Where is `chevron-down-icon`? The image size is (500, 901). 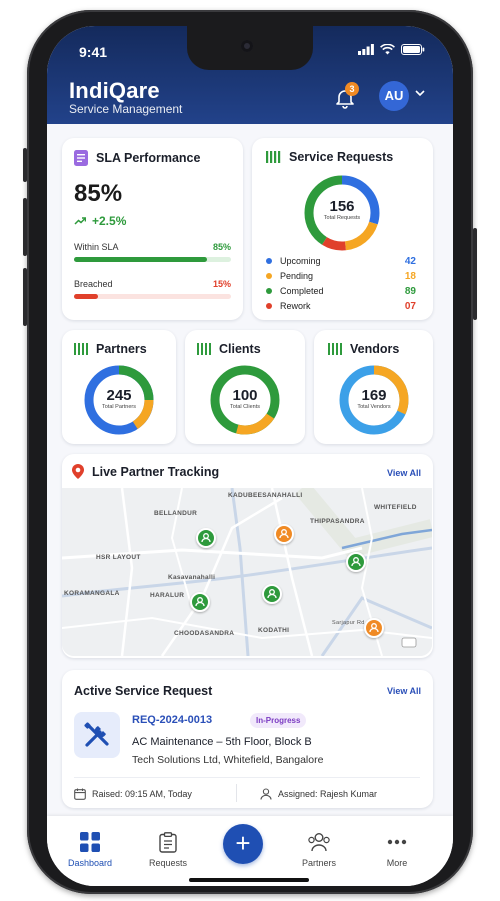
chevron-down-icon is located at coordinates (420, 93).